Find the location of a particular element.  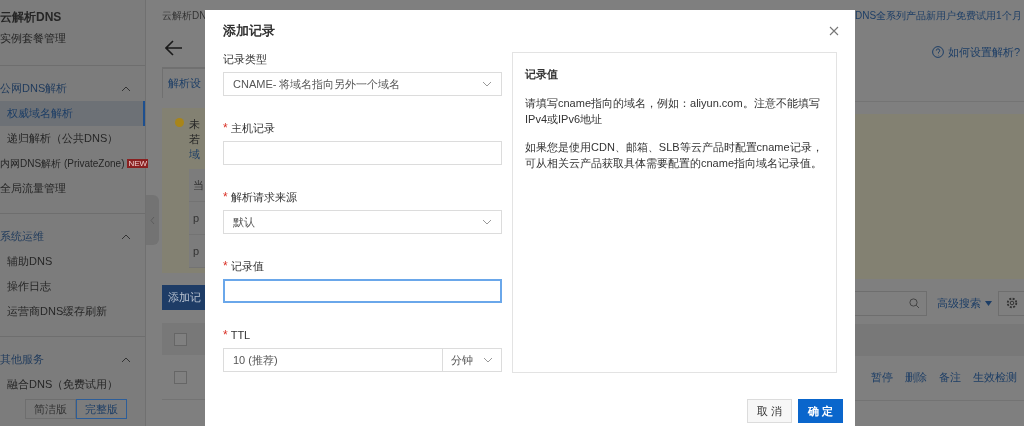

settings-icon is located at coordinates (1011, 303).